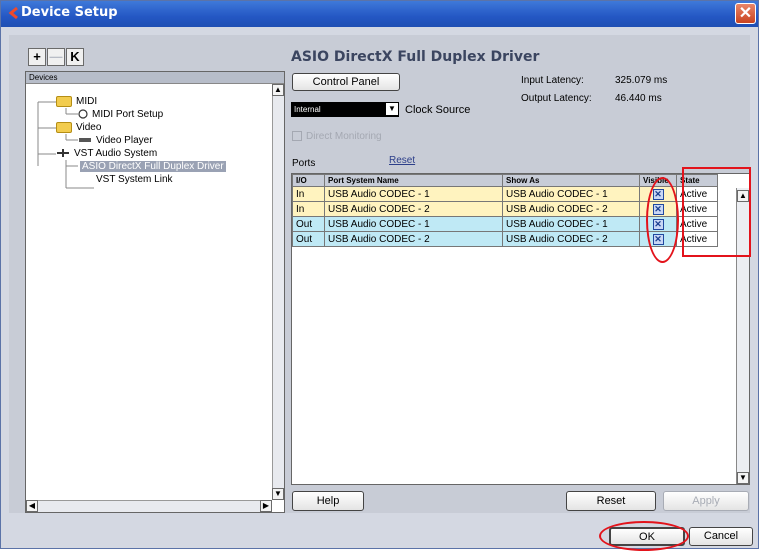  Describe the element at coordinates (308, 180) in the screenshot. I see `column-header-io: I/O` at that location.